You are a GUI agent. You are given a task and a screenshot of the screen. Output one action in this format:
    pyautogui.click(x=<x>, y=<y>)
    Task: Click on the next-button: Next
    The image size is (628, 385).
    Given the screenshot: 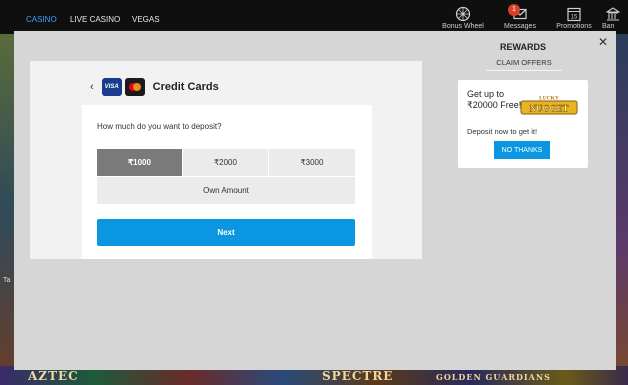 What is the action you would take?
    pyautogui.click(x=226, y=232)
    